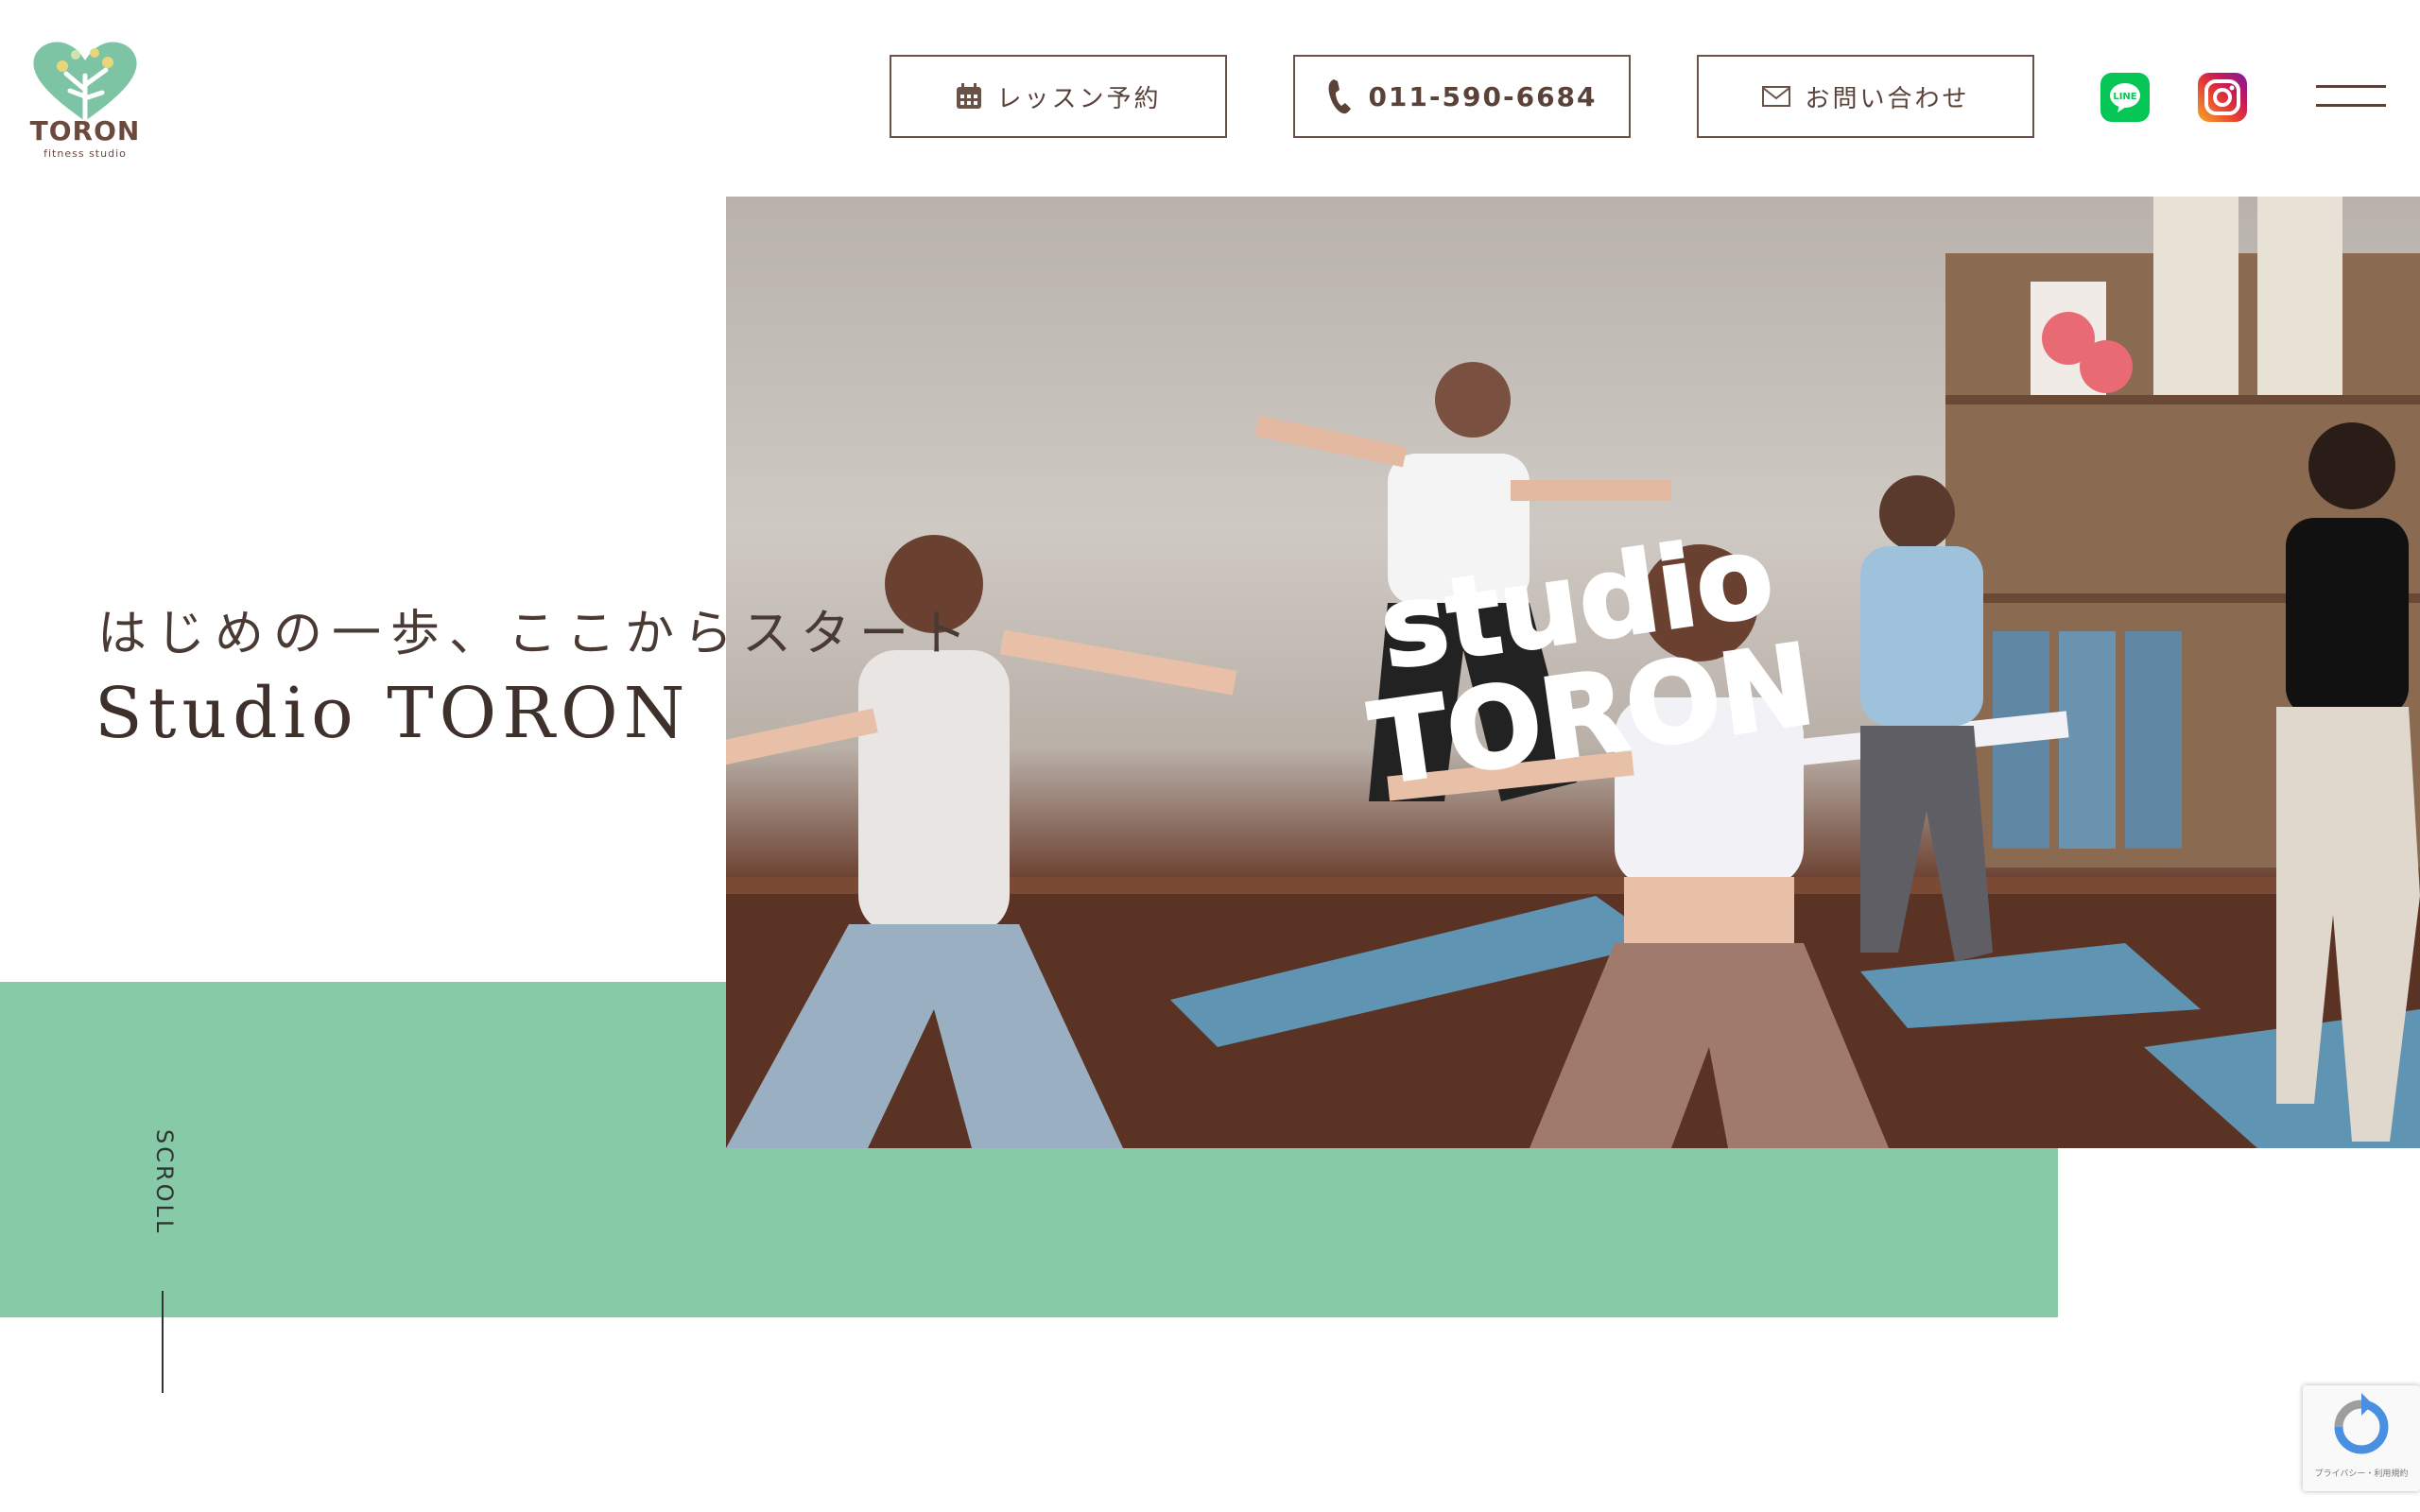 This screenshot has height=1512, width=2420. What do you see at coordinates (163, 1342) in the screenshot?
I see `scroll-line` at bounding box center [163, 1342].